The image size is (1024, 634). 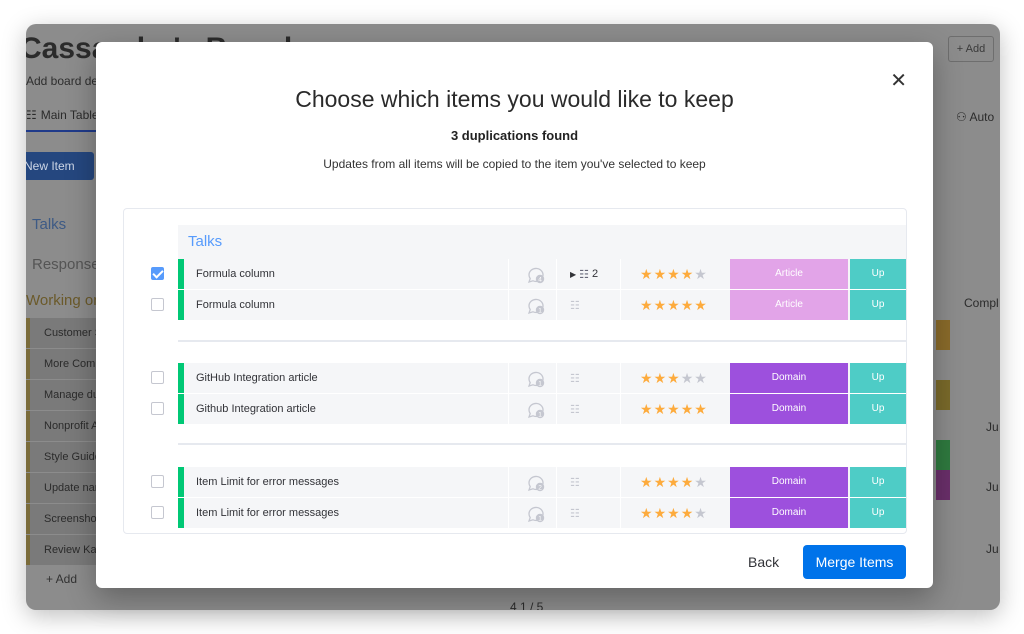 What do you see at coordinates (536, 482) in the screenshot?
I see `updates-bubble-icon: 2` at bounding box center [536, 482].